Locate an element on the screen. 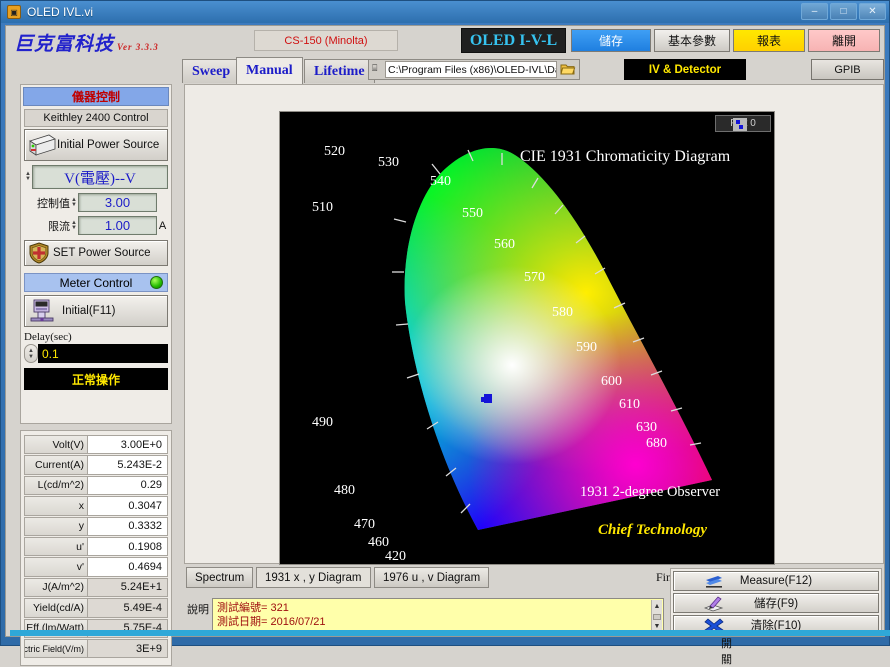 The image size is (890, 667). table-row: L(cd/m^2) 0.29 is located at coordinates (96, 485).